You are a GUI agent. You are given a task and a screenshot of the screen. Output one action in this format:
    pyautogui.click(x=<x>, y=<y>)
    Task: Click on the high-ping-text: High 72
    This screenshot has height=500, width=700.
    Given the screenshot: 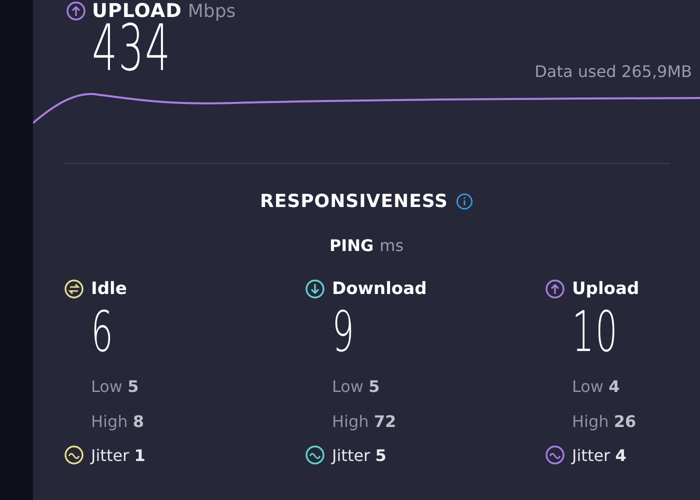 What is the action you would take?
    pyautogui.click(x=364, y=421)
    